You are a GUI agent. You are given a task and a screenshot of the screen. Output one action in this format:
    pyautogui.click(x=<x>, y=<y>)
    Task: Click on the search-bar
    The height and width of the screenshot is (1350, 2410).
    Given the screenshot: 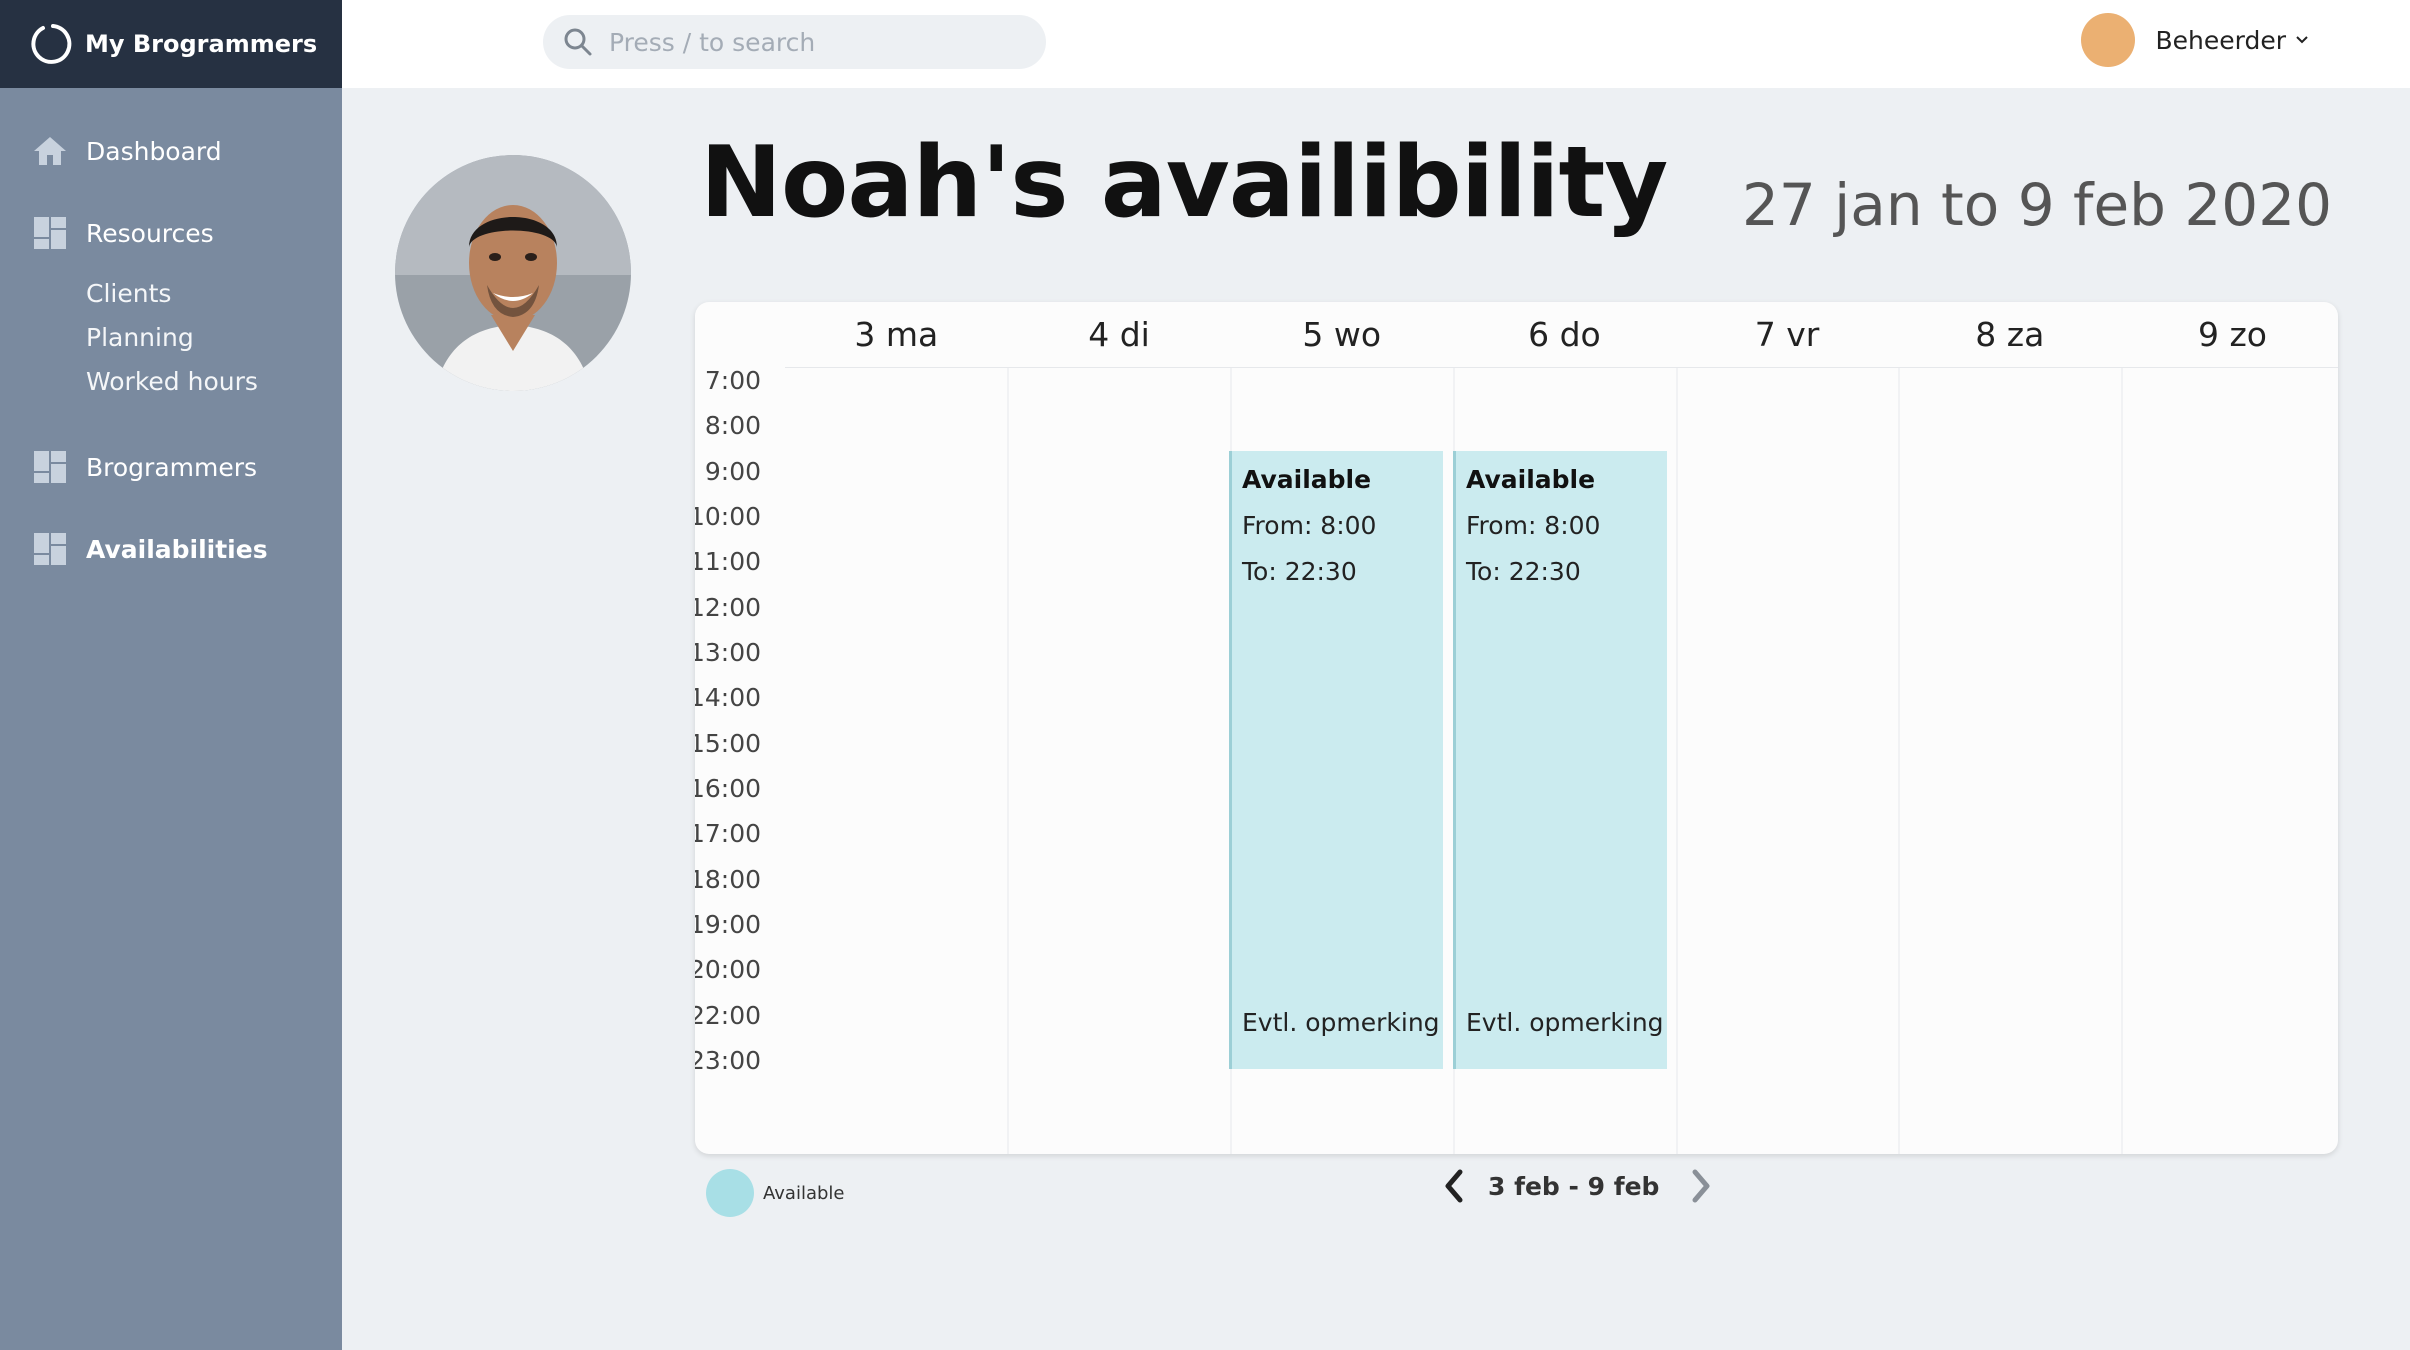 What is the action you would take?
    pyautogui.click(x=794, y=42)
    